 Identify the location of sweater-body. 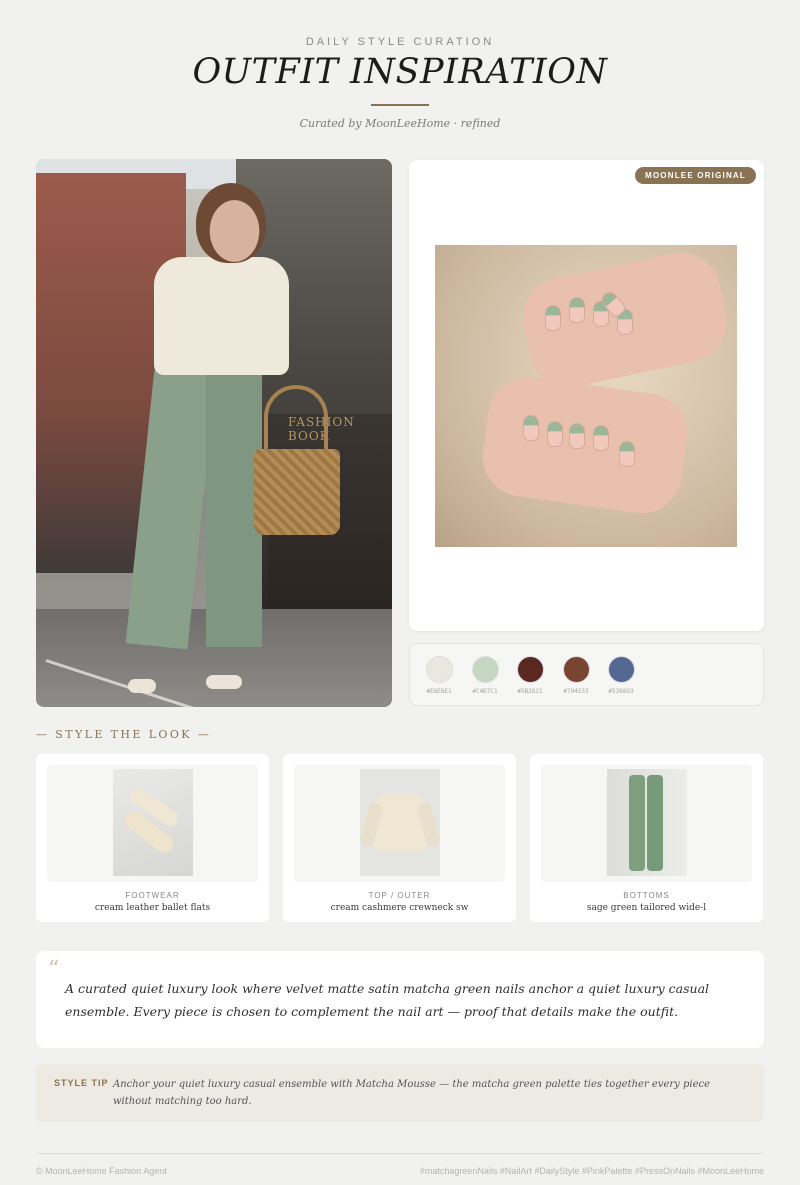
(400, 822).